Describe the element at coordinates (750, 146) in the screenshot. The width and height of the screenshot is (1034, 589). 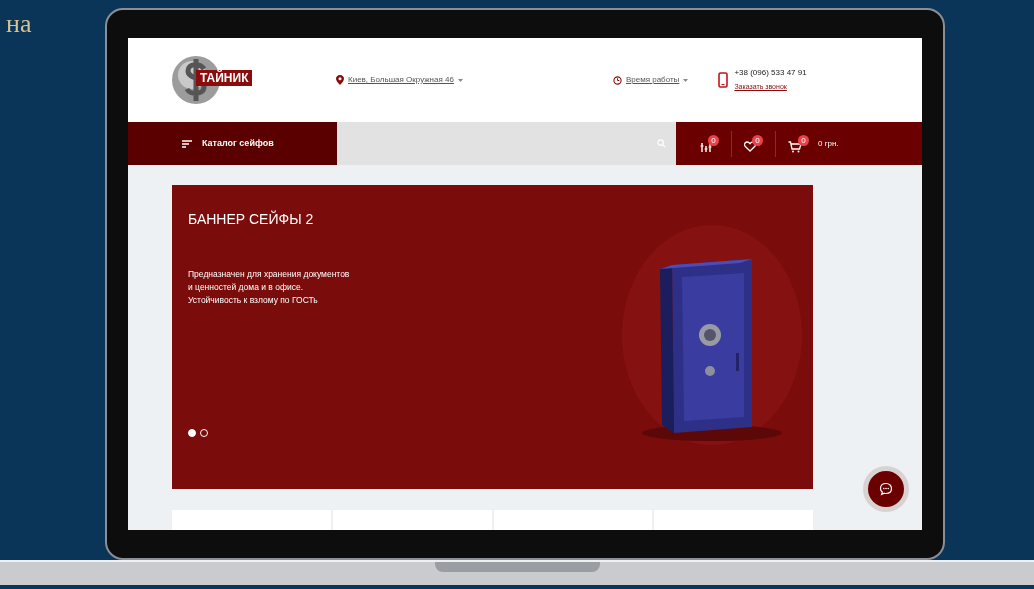
I see `heart-icon` at that location.